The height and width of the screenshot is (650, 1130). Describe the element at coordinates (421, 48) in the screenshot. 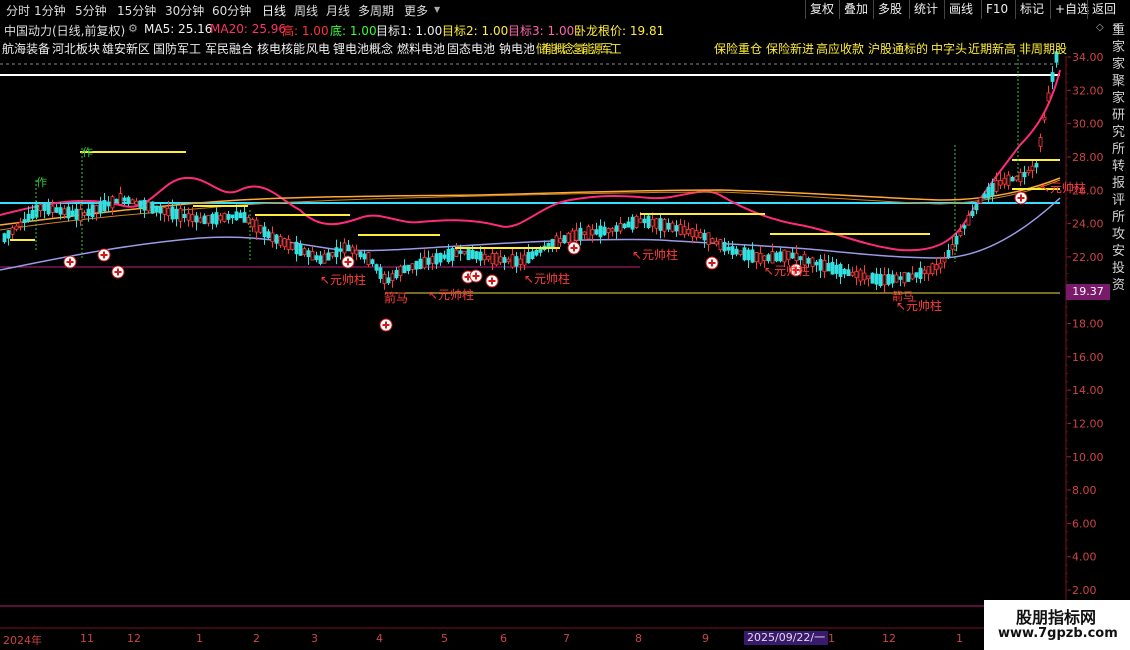

I see `tag-item: 燃料电池` at that location.